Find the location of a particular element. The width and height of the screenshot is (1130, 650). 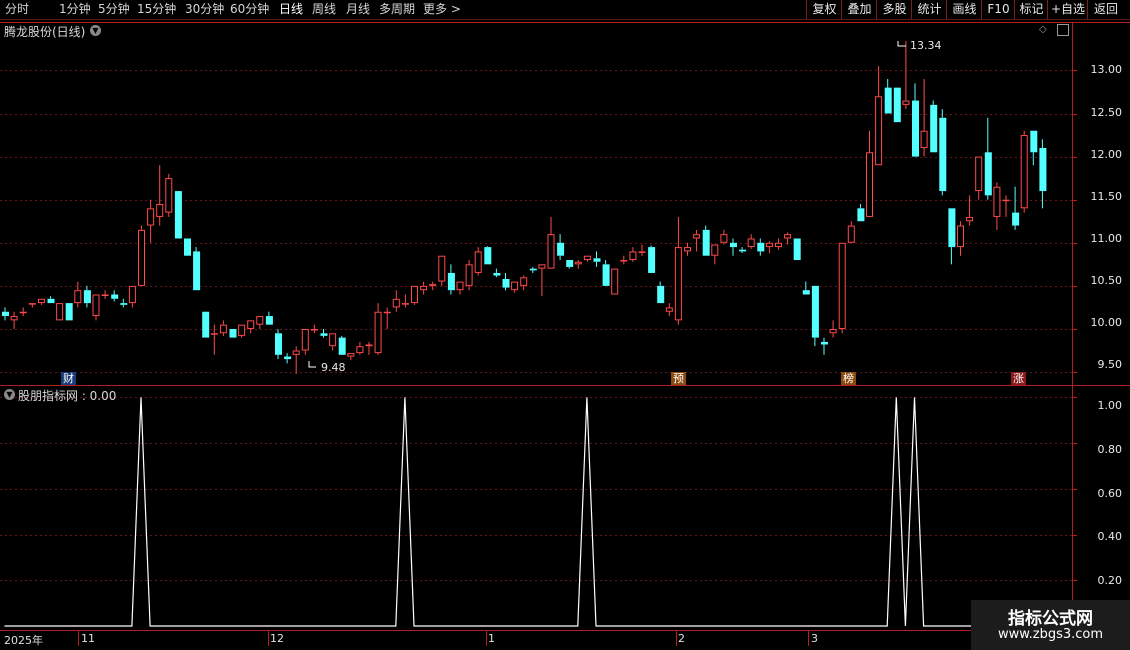

diamond-icon: ◇ is located at coordinates (1043, 29).